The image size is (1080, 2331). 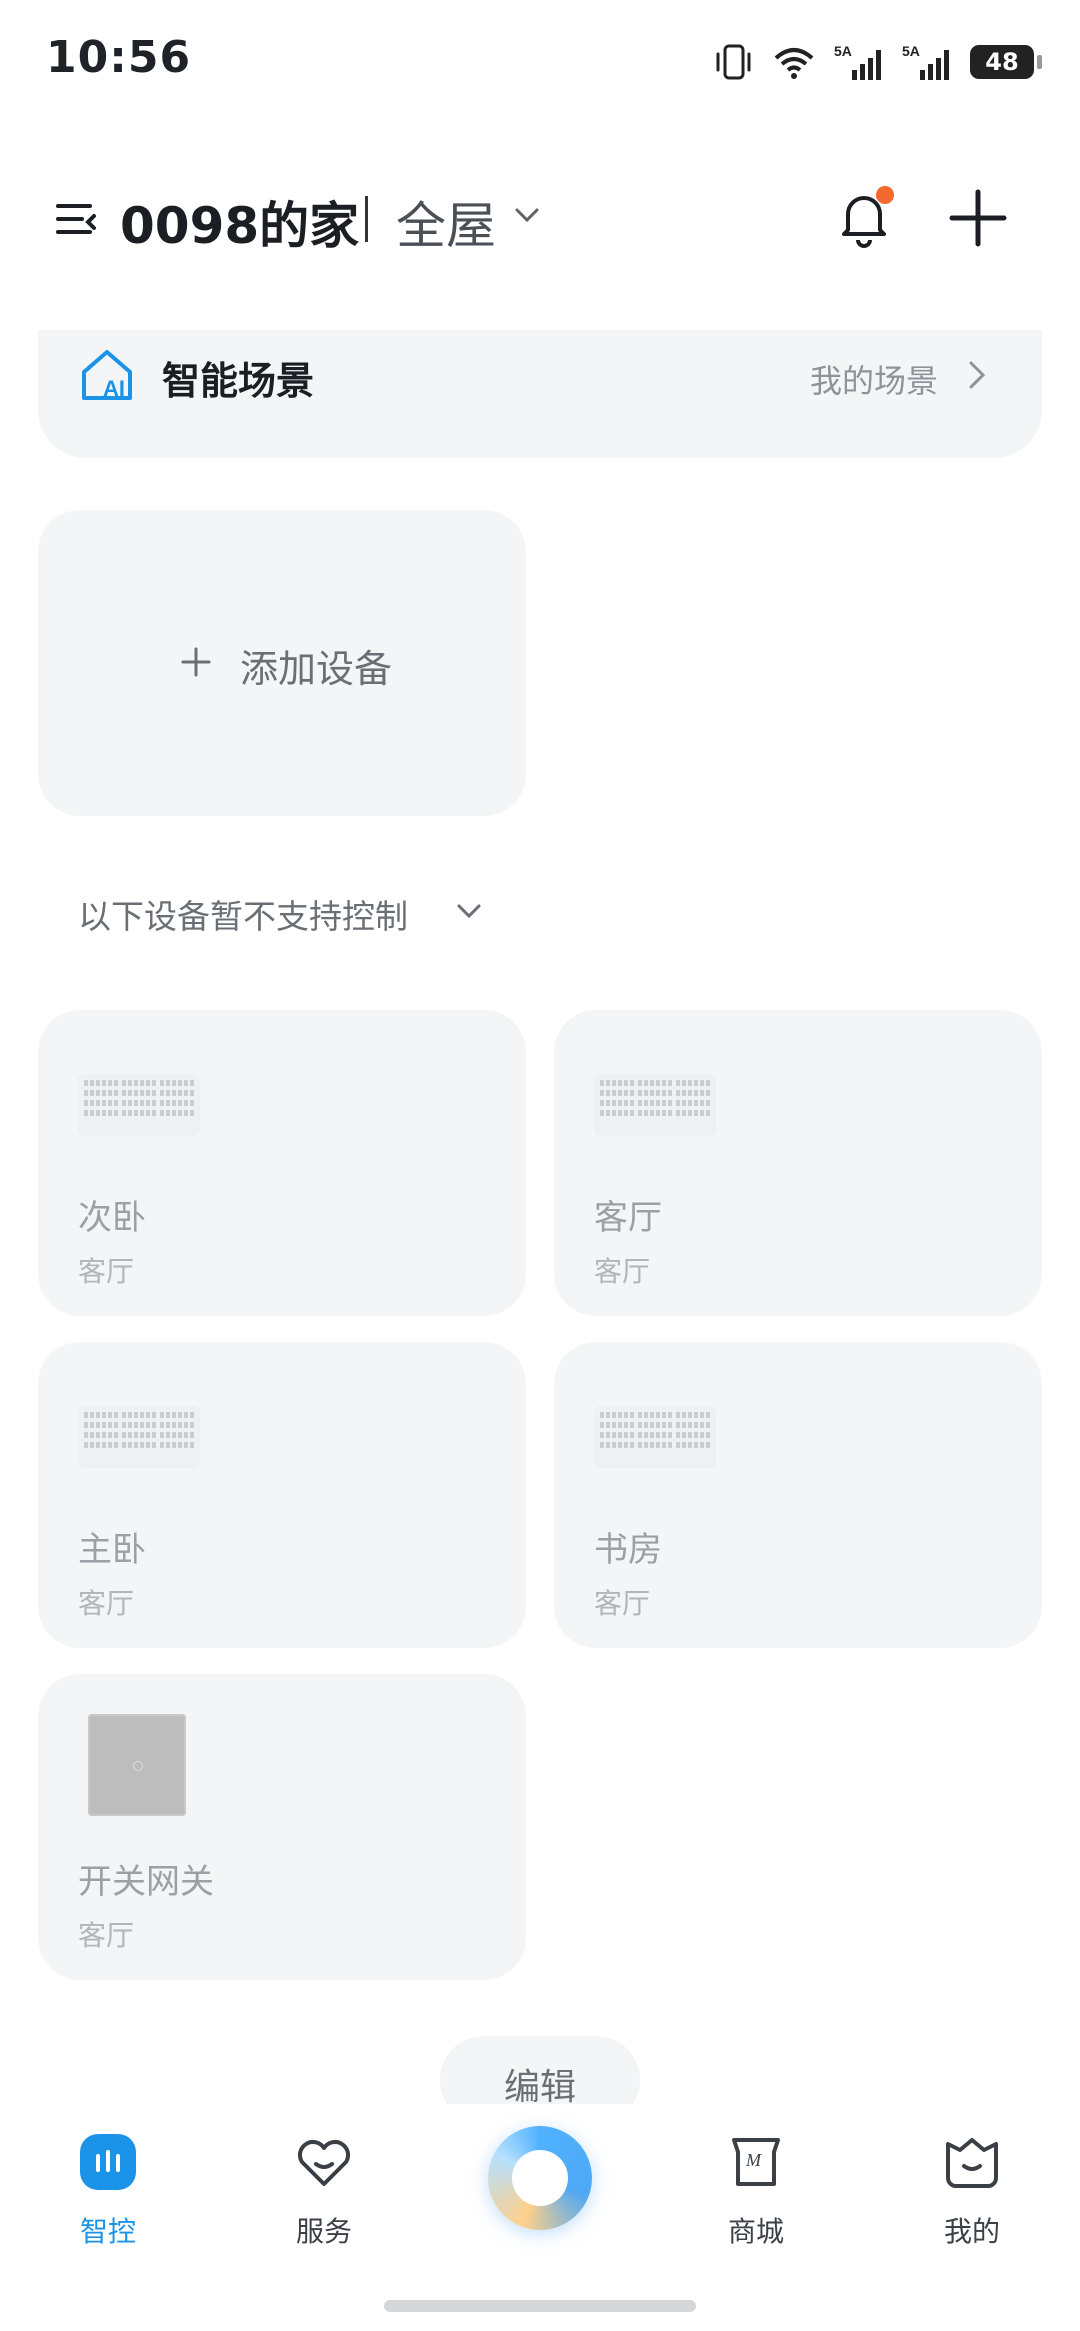 What do you see at coordinates (885, 195) in the screenshot?
I see `notification-dot` at bounding box center [885, 195].